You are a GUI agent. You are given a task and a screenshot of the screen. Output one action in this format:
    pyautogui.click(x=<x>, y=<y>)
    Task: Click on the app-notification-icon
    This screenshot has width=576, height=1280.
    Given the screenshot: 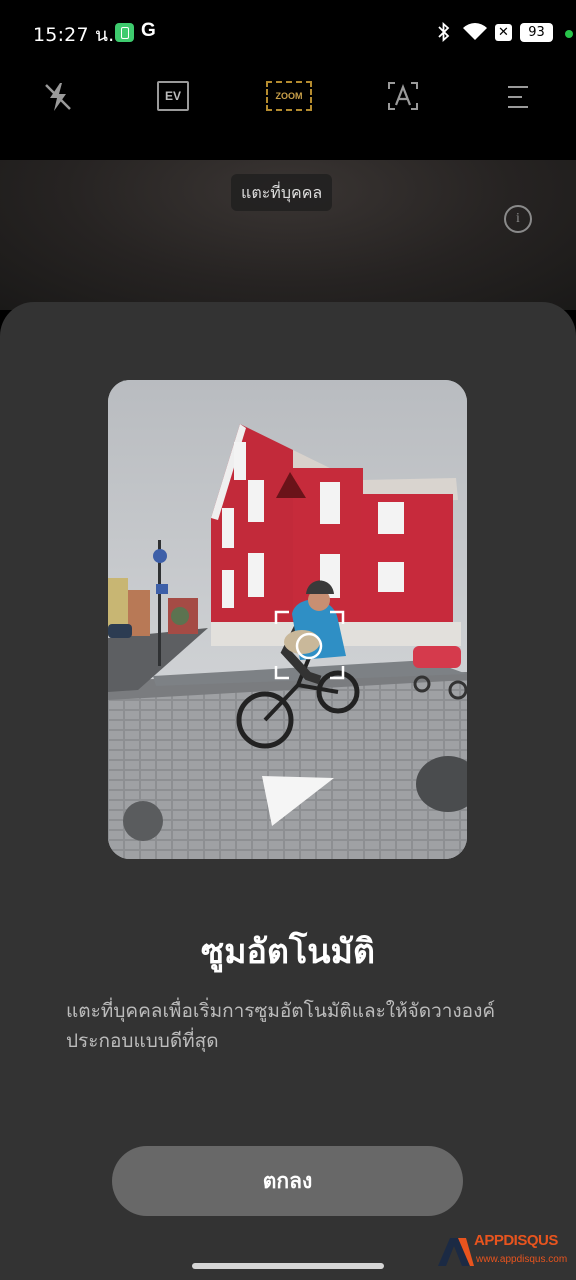 What is the action you would take?
    pyautogui.click(x=124, y=32)
    